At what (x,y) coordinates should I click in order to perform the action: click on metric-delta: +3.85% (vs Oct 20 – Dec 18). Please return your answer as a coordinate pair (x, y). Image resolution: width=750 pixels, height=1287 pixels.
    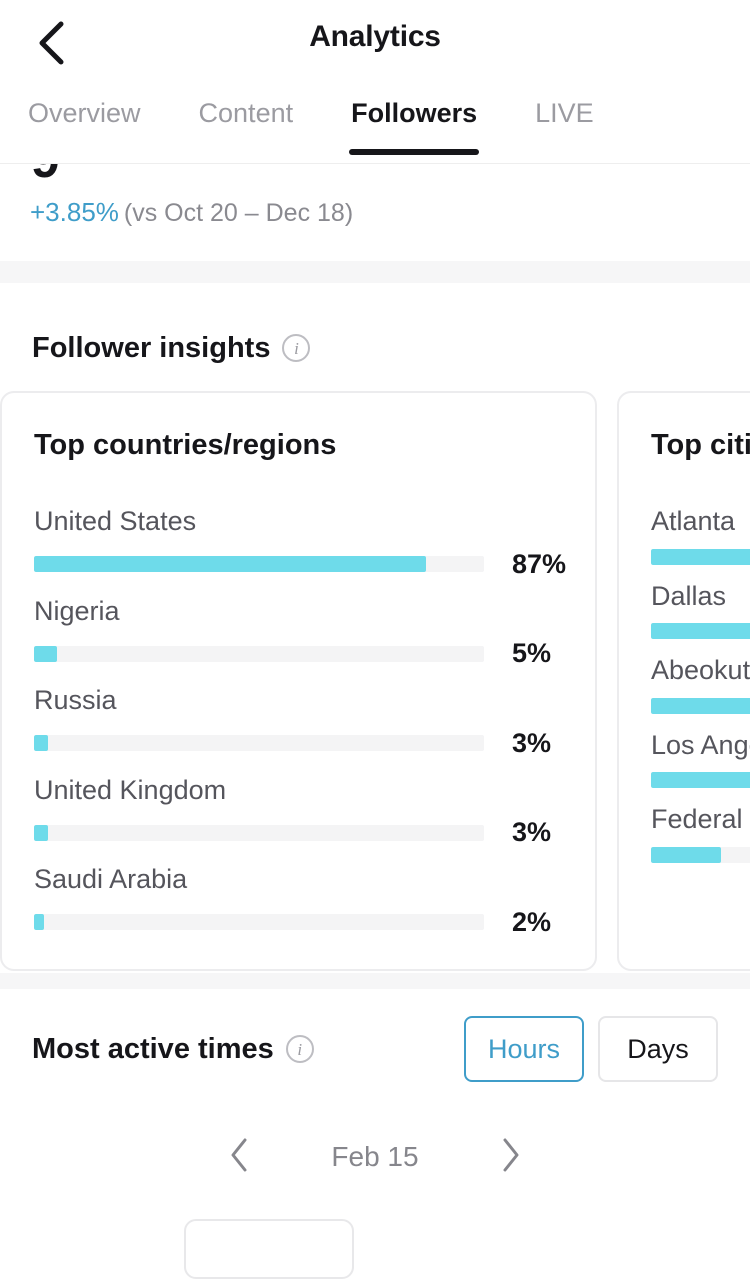
    Looking at the image, I should click on (191, 212).